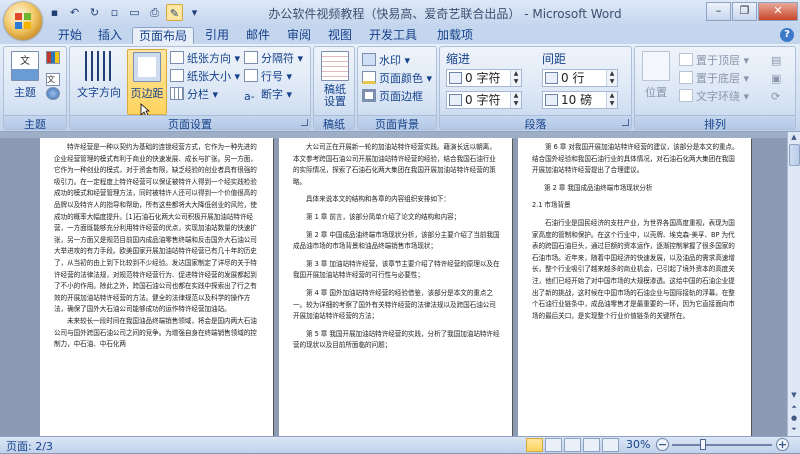 The width and height of the screenshot is (800, 454). What do you see at coordinates (154, 12) in the screenshot?
I see `print-preview-icon: ⎙` at bounding box center [154, 12].